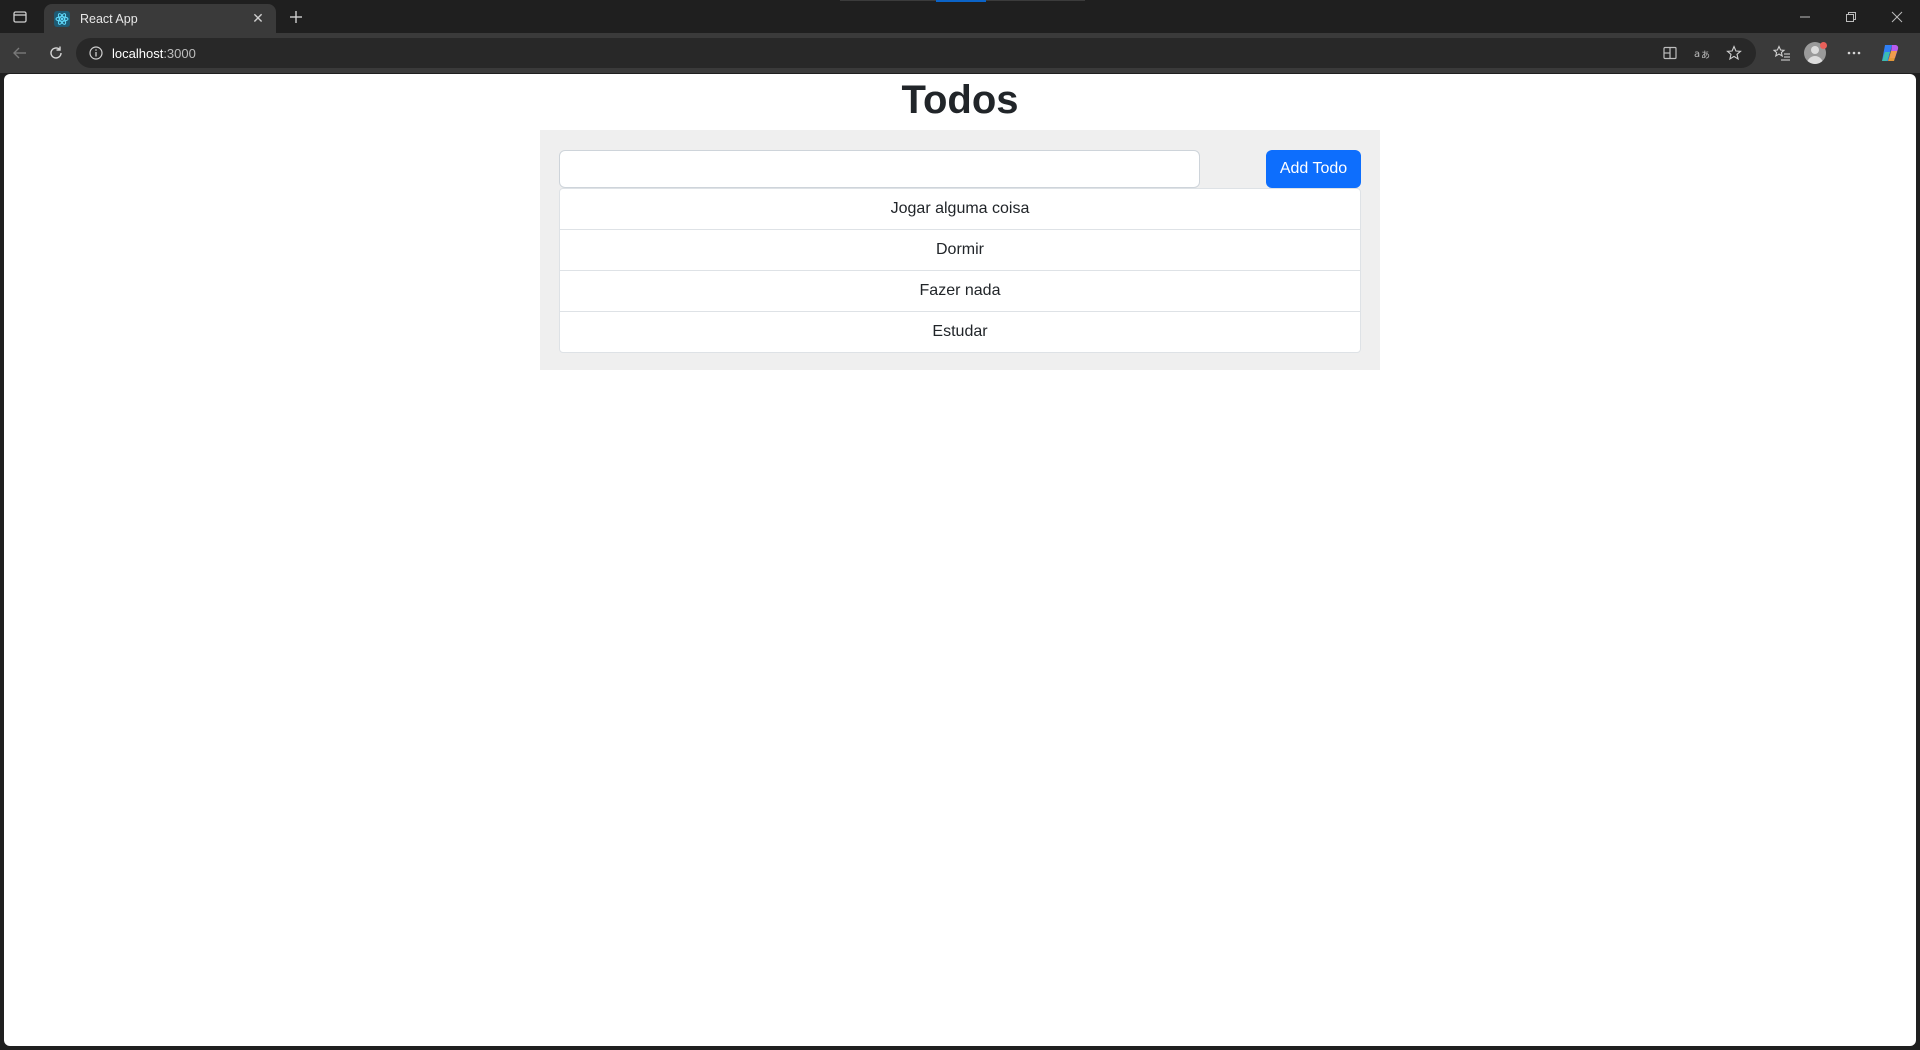 Image resolution: width=1920 pixels, height=1050 pixels. What do you see at coordinates (961, 1) in the screenshot?
I see `top-indicator` at bounding box center [961, 1].